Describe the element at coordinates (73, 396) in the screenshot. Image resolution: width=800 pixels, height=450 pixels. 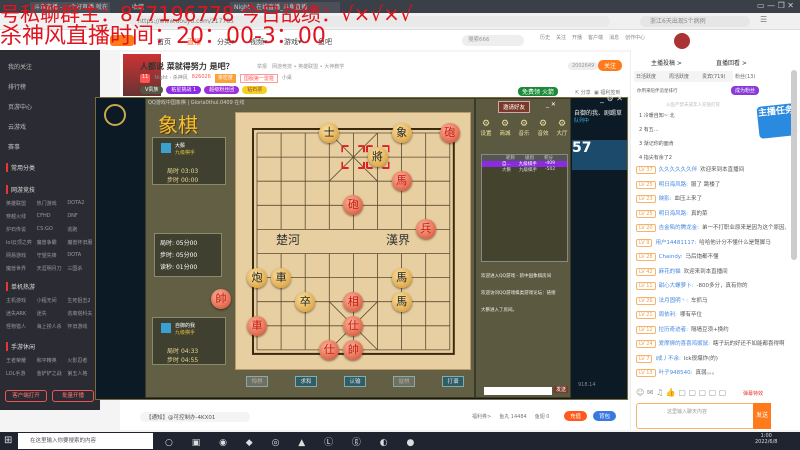
I see `start-broadcast-button: 批量开播` at that location.